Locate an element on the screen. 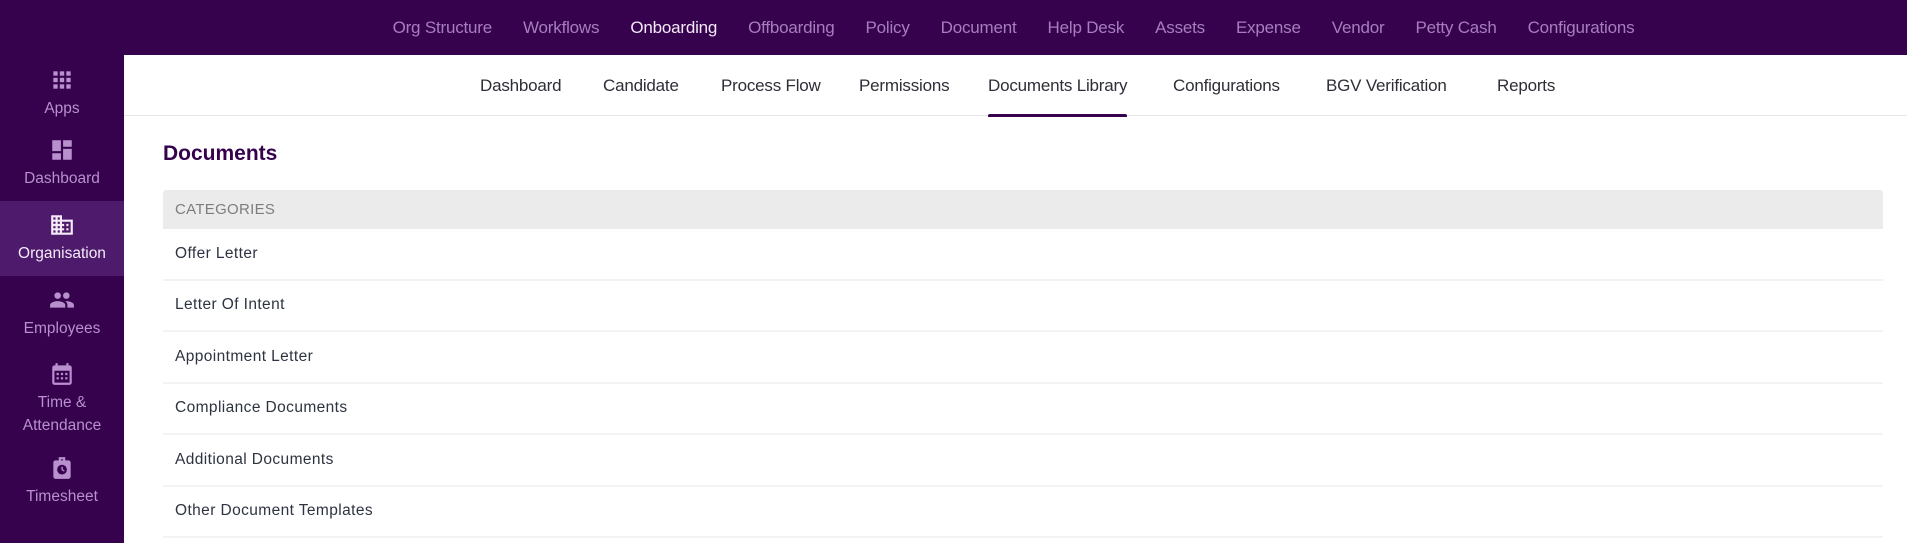 Image resolution: width=1907 pixels, height=543 pixels. people-icon is located at coordinates (62, 300).